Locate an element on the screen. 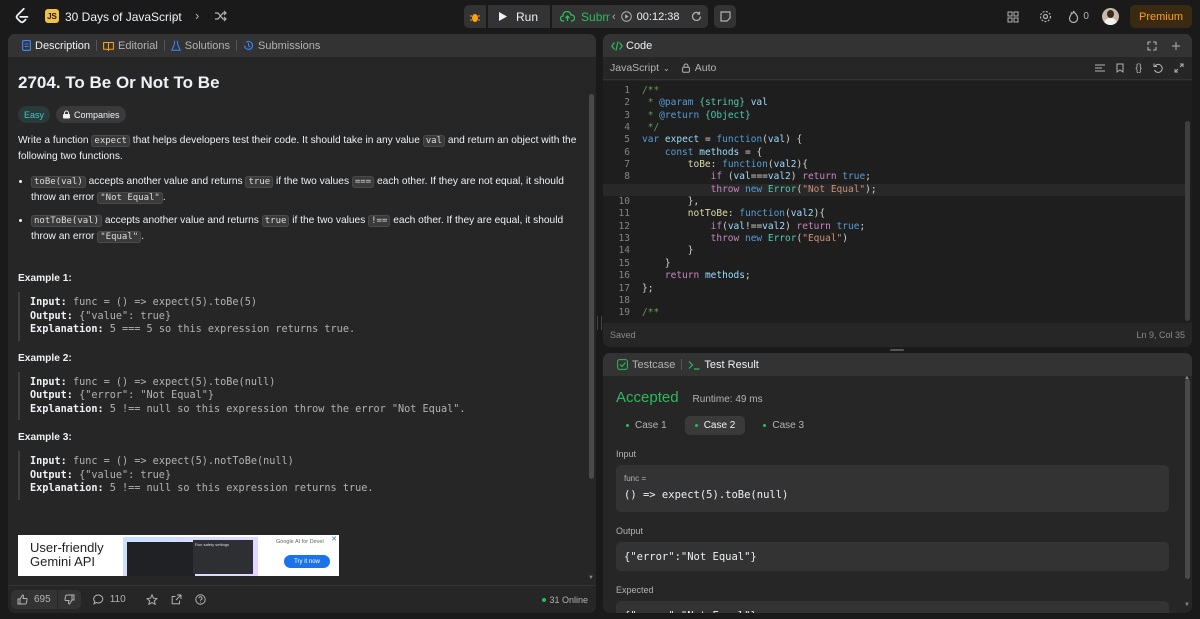  run-group: Run Submit is located at coordinates (546, 16).